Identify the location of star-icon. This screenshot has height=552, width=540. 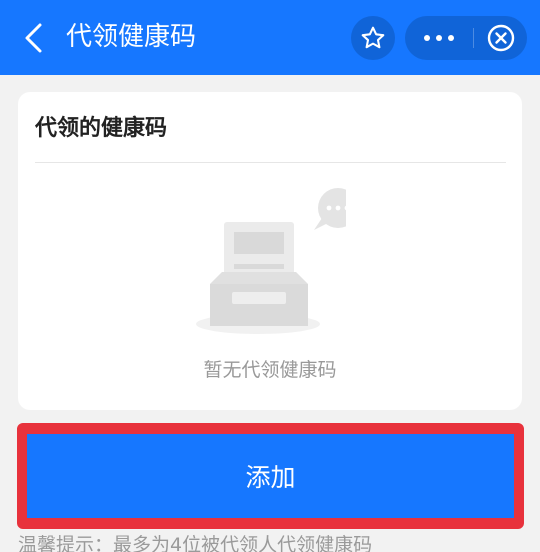
(373, 37).